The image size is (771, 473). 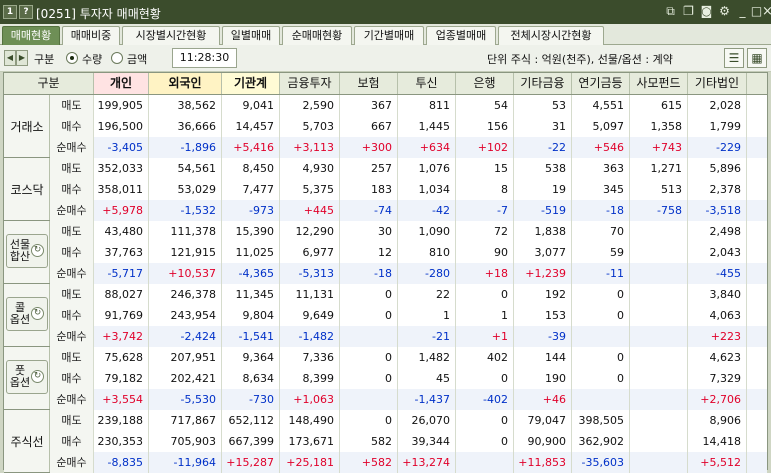 I want to click on minimize-icon: _, so click(x=742, y=11).